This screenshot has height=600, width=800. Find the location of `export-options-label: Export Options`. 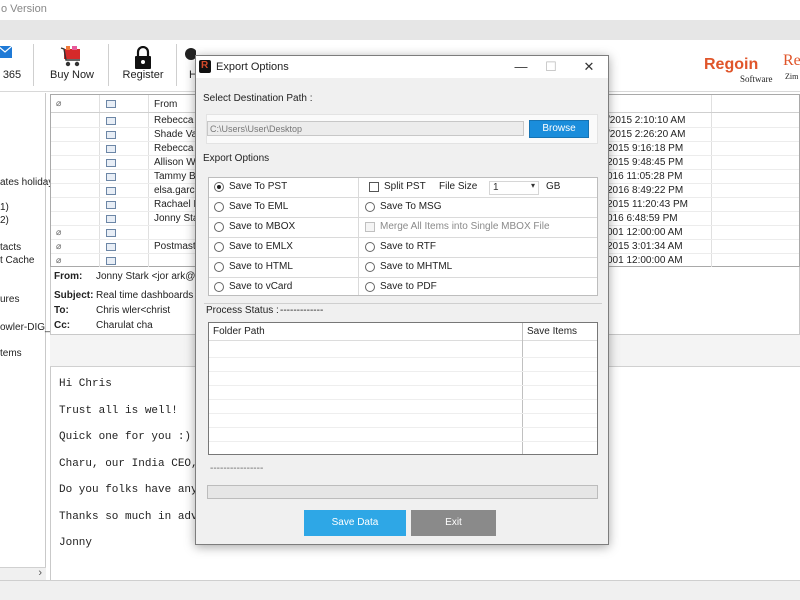

export-options-label: Export Options is located at coordinates (236, 158).